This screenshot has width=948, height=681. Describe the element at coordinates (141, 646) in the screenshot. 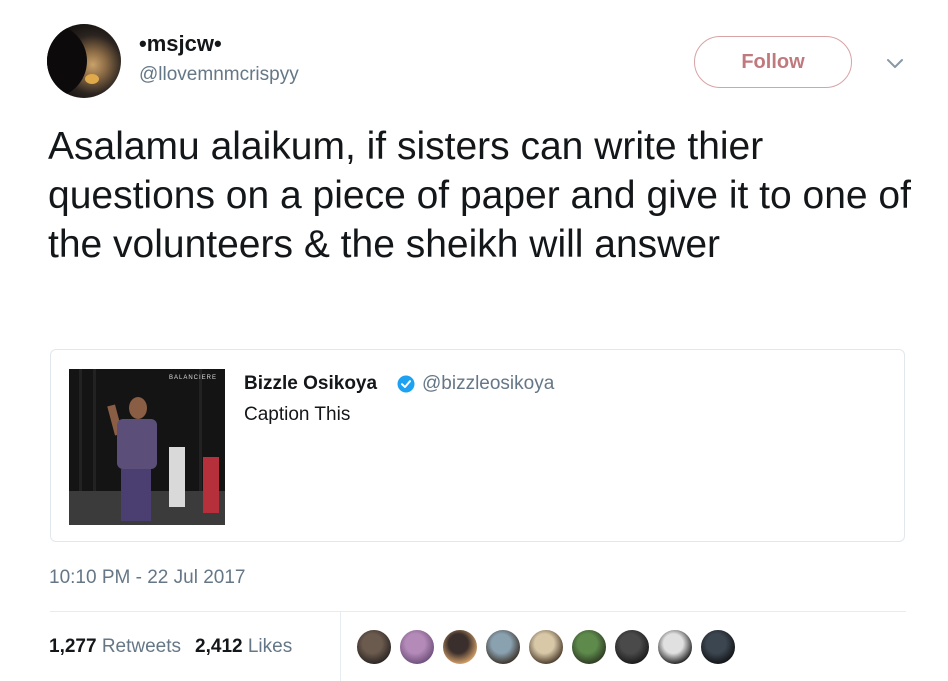

I see `retweets-label: Retweets` at that location.